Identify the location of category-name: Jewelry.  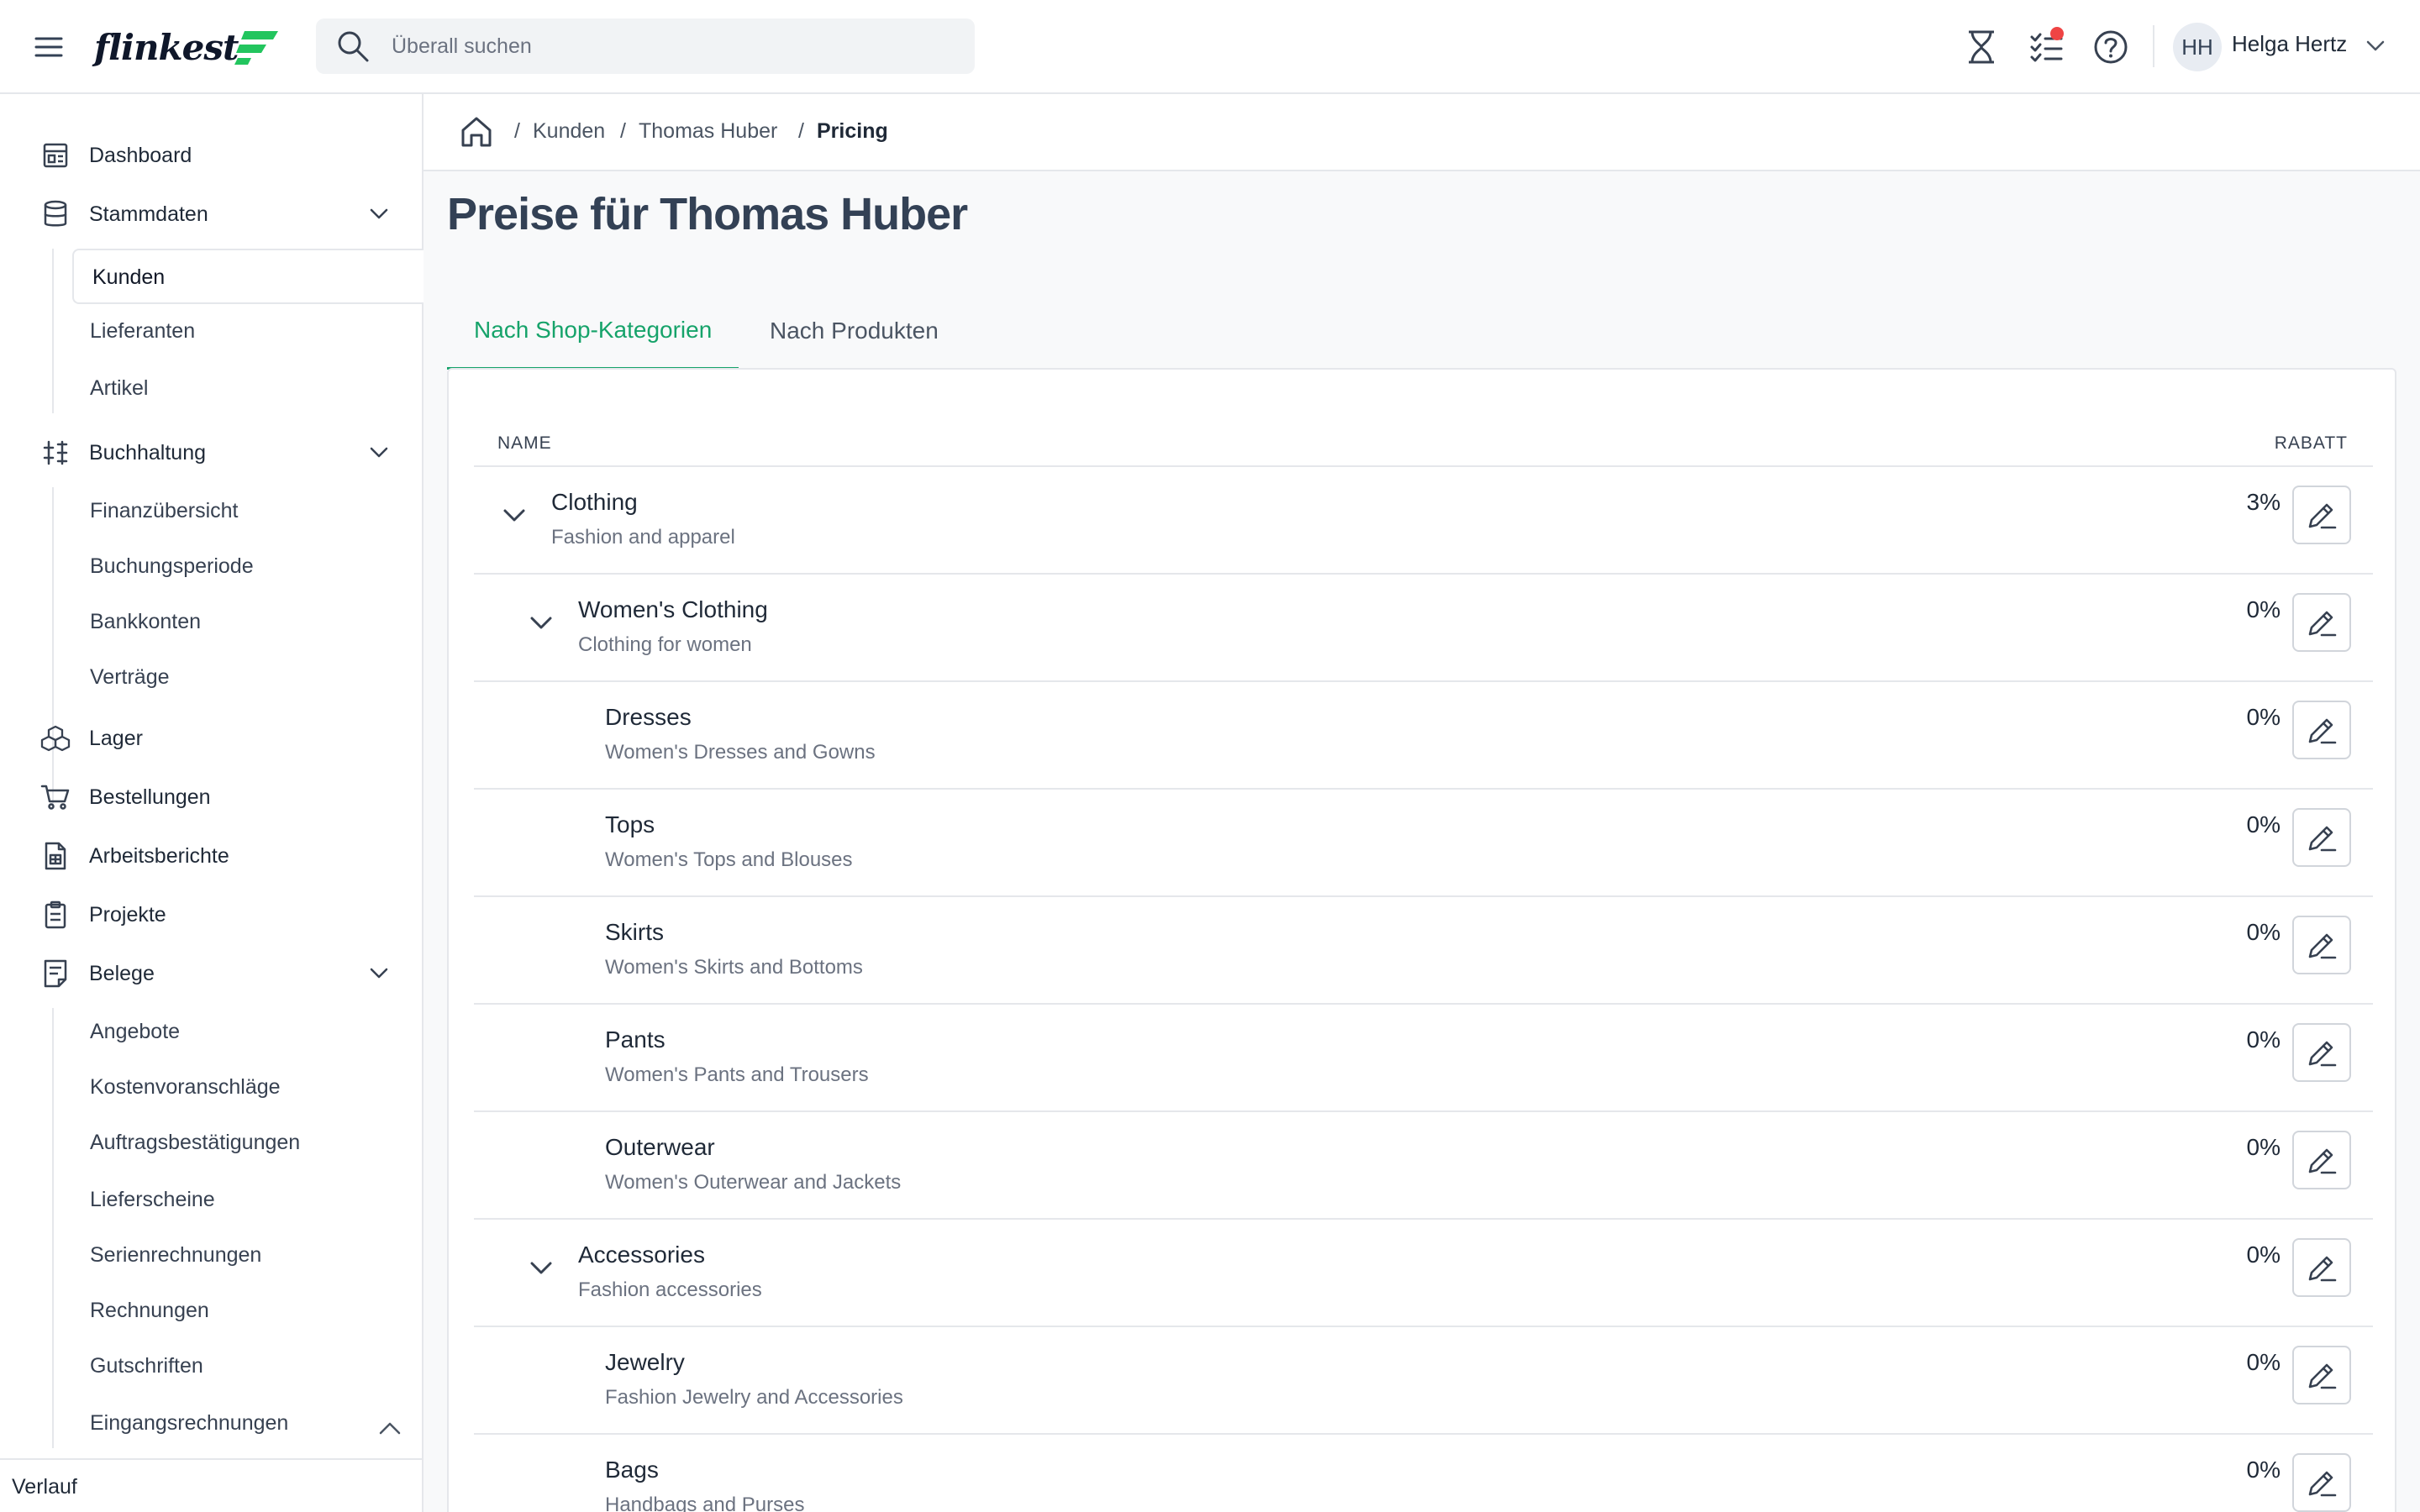
(645, 1362).